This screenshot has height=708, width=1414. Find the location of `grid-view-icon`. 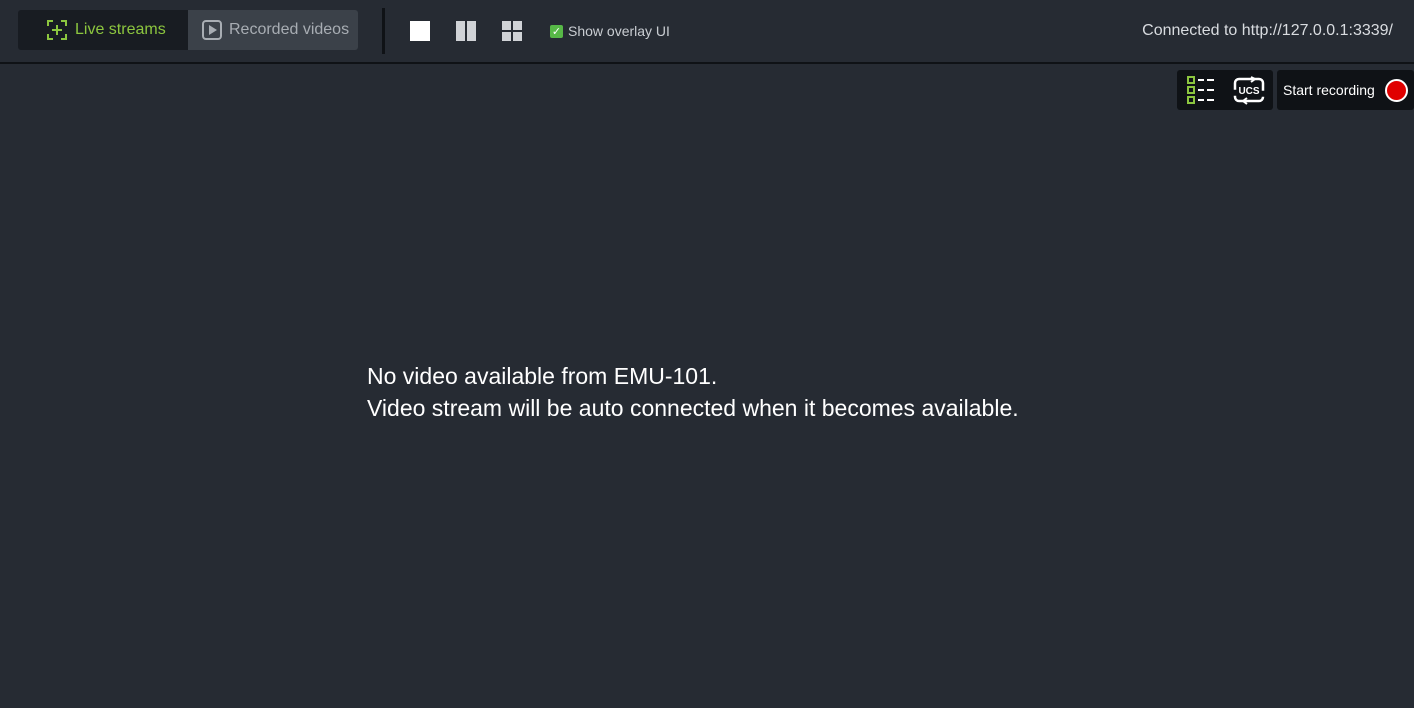

grid-view-icon is located at coordinates (512, 31).